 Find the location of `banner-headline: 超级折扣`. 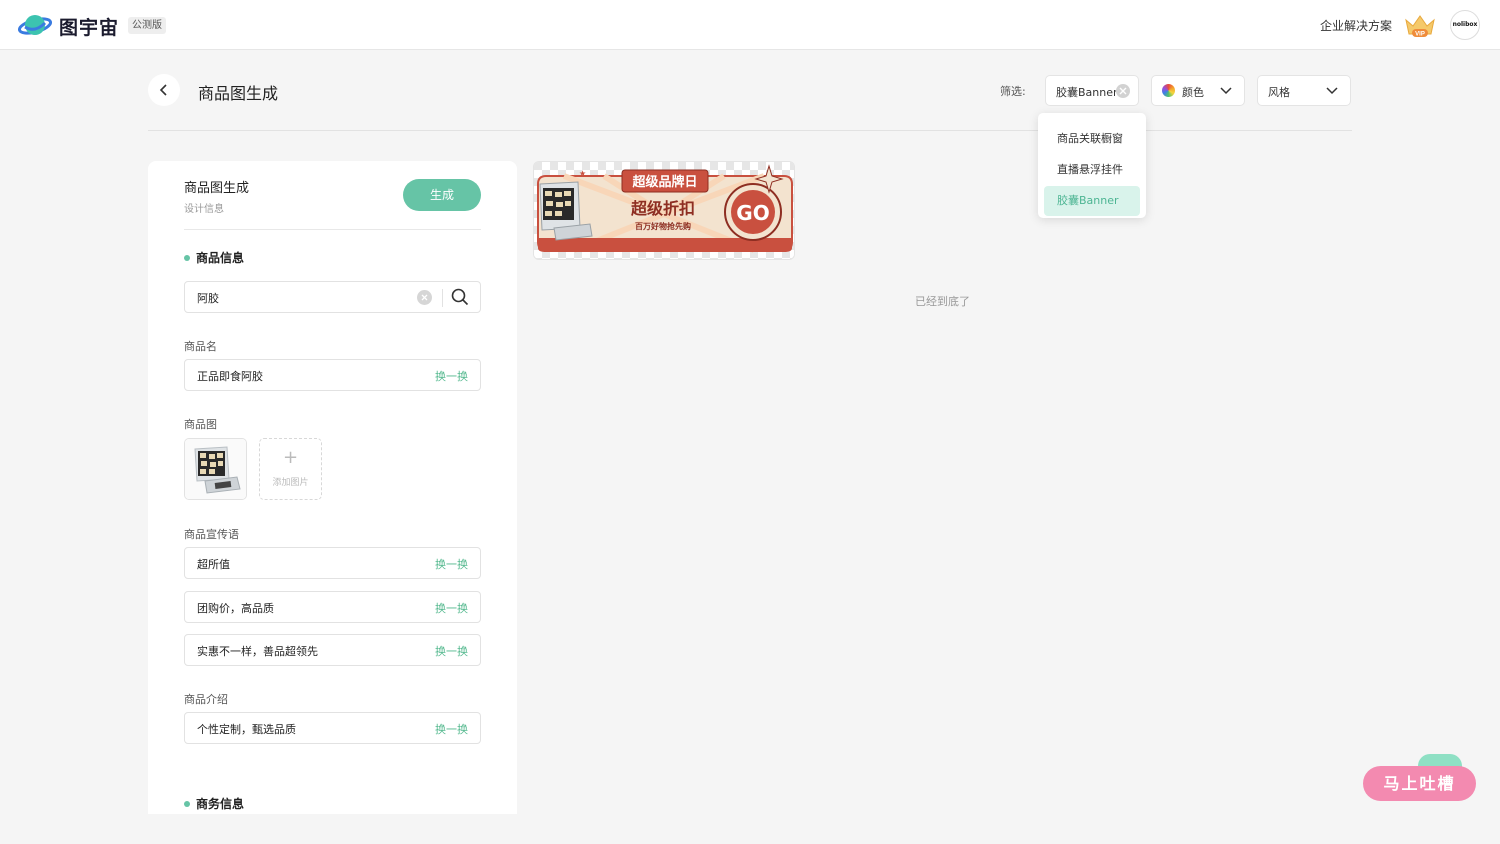

banner-headline: 超级折扣 is located at coordinates (662, 208).